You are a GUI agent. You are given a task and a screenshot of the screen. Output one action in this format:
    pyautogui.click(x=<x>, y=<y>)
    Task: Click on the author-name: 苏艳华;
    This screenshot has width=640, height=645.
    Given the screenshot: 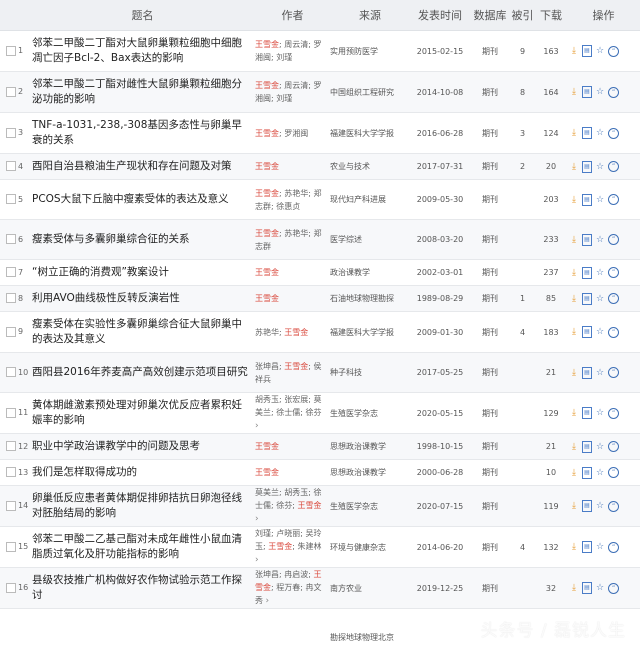 What is the action you would take?
    pyautogui.click(x=269, y=332)
    